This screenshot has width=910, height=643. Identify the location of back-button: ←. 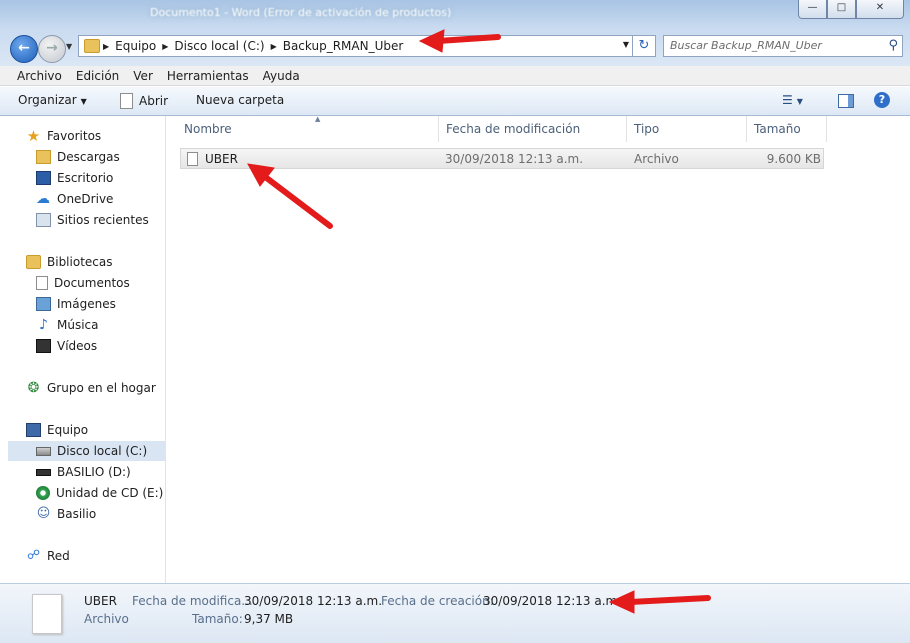
(24, 49).